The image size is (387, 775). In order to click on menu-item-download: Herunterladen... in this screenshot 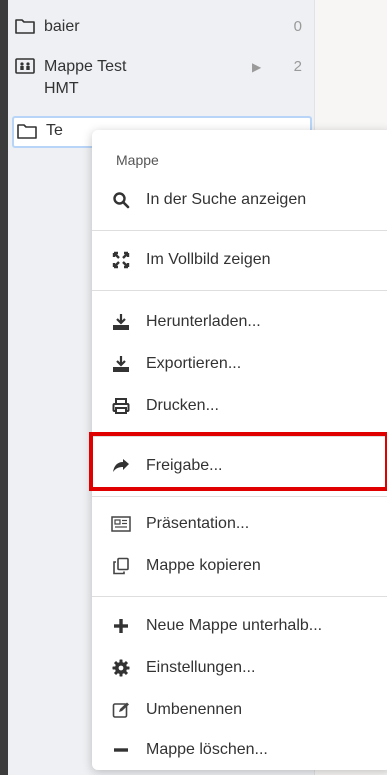, I will do `click(248, 322)`.